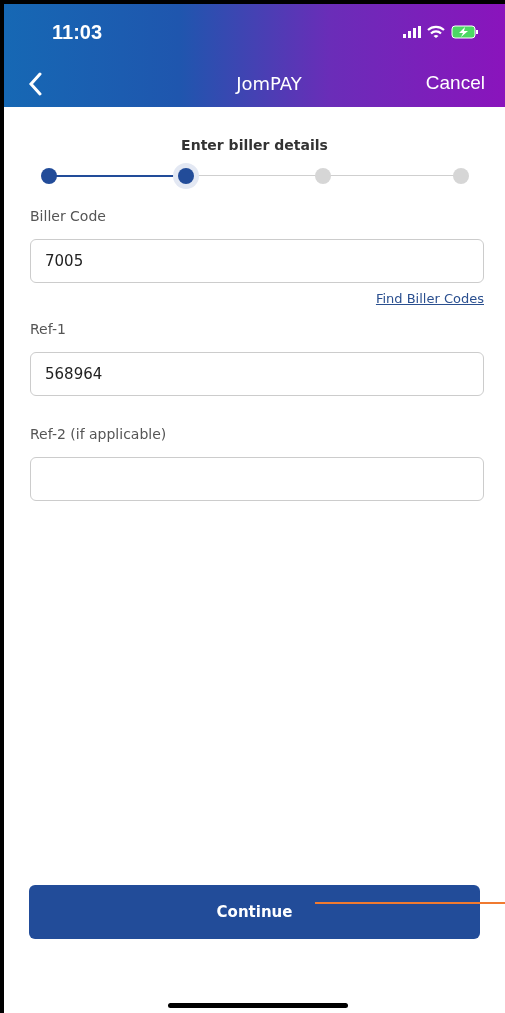  What do you see at coordinates (436, 32) in the screenshot?
I see `wifi-icon` at bounding box center [436, 32].